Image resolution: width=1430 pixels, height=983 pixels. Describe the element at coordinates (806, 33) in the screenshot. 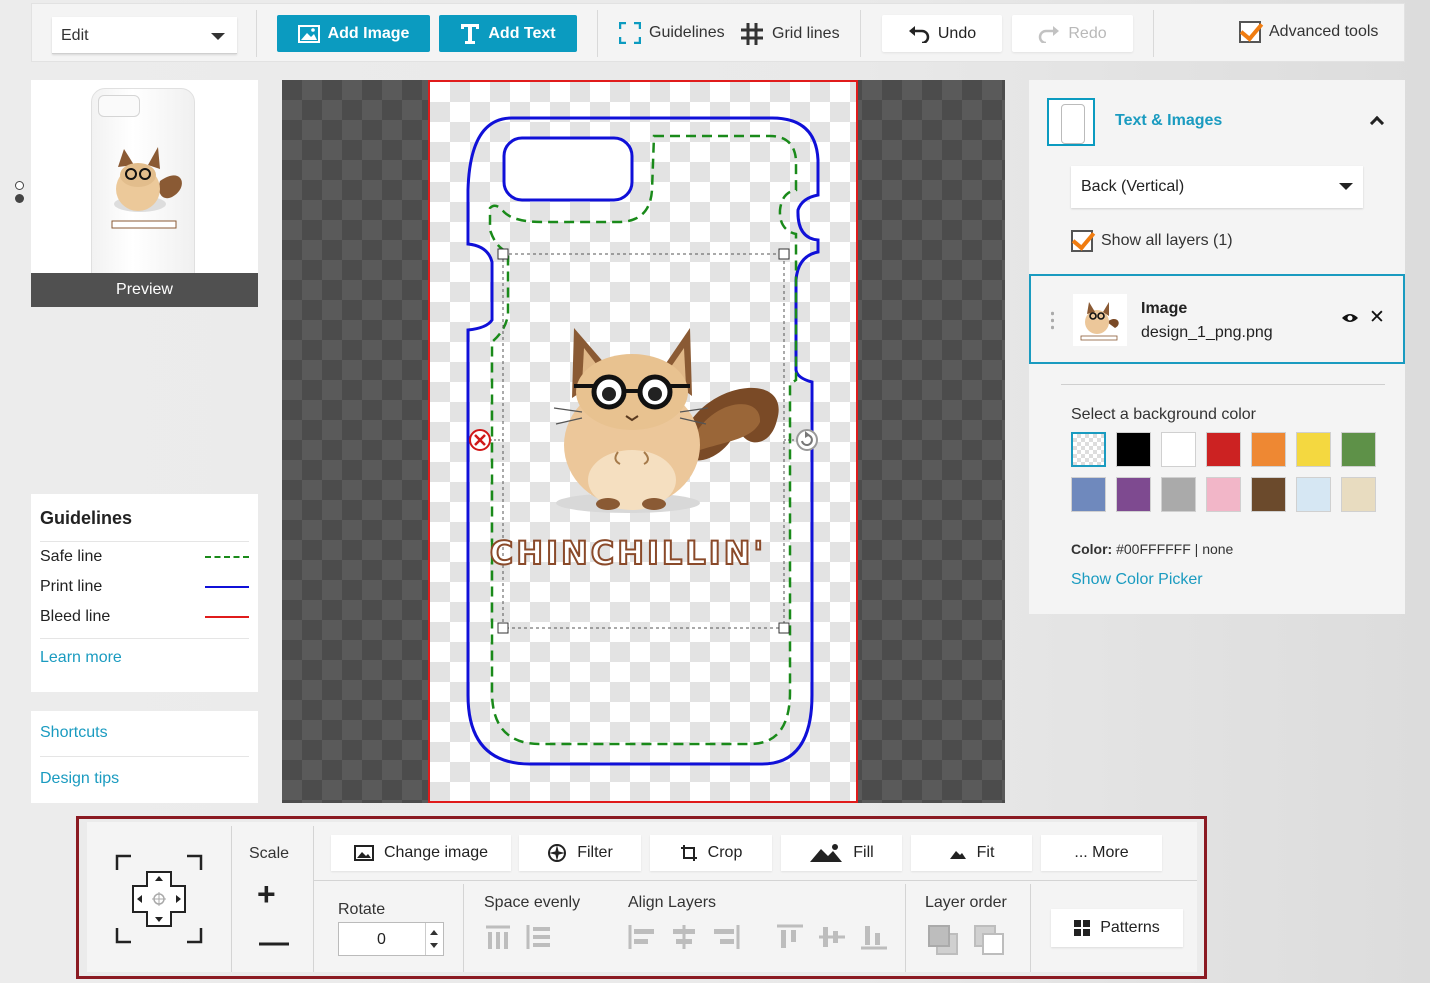

I see `grid-lines-label: Grid lines` at that location.